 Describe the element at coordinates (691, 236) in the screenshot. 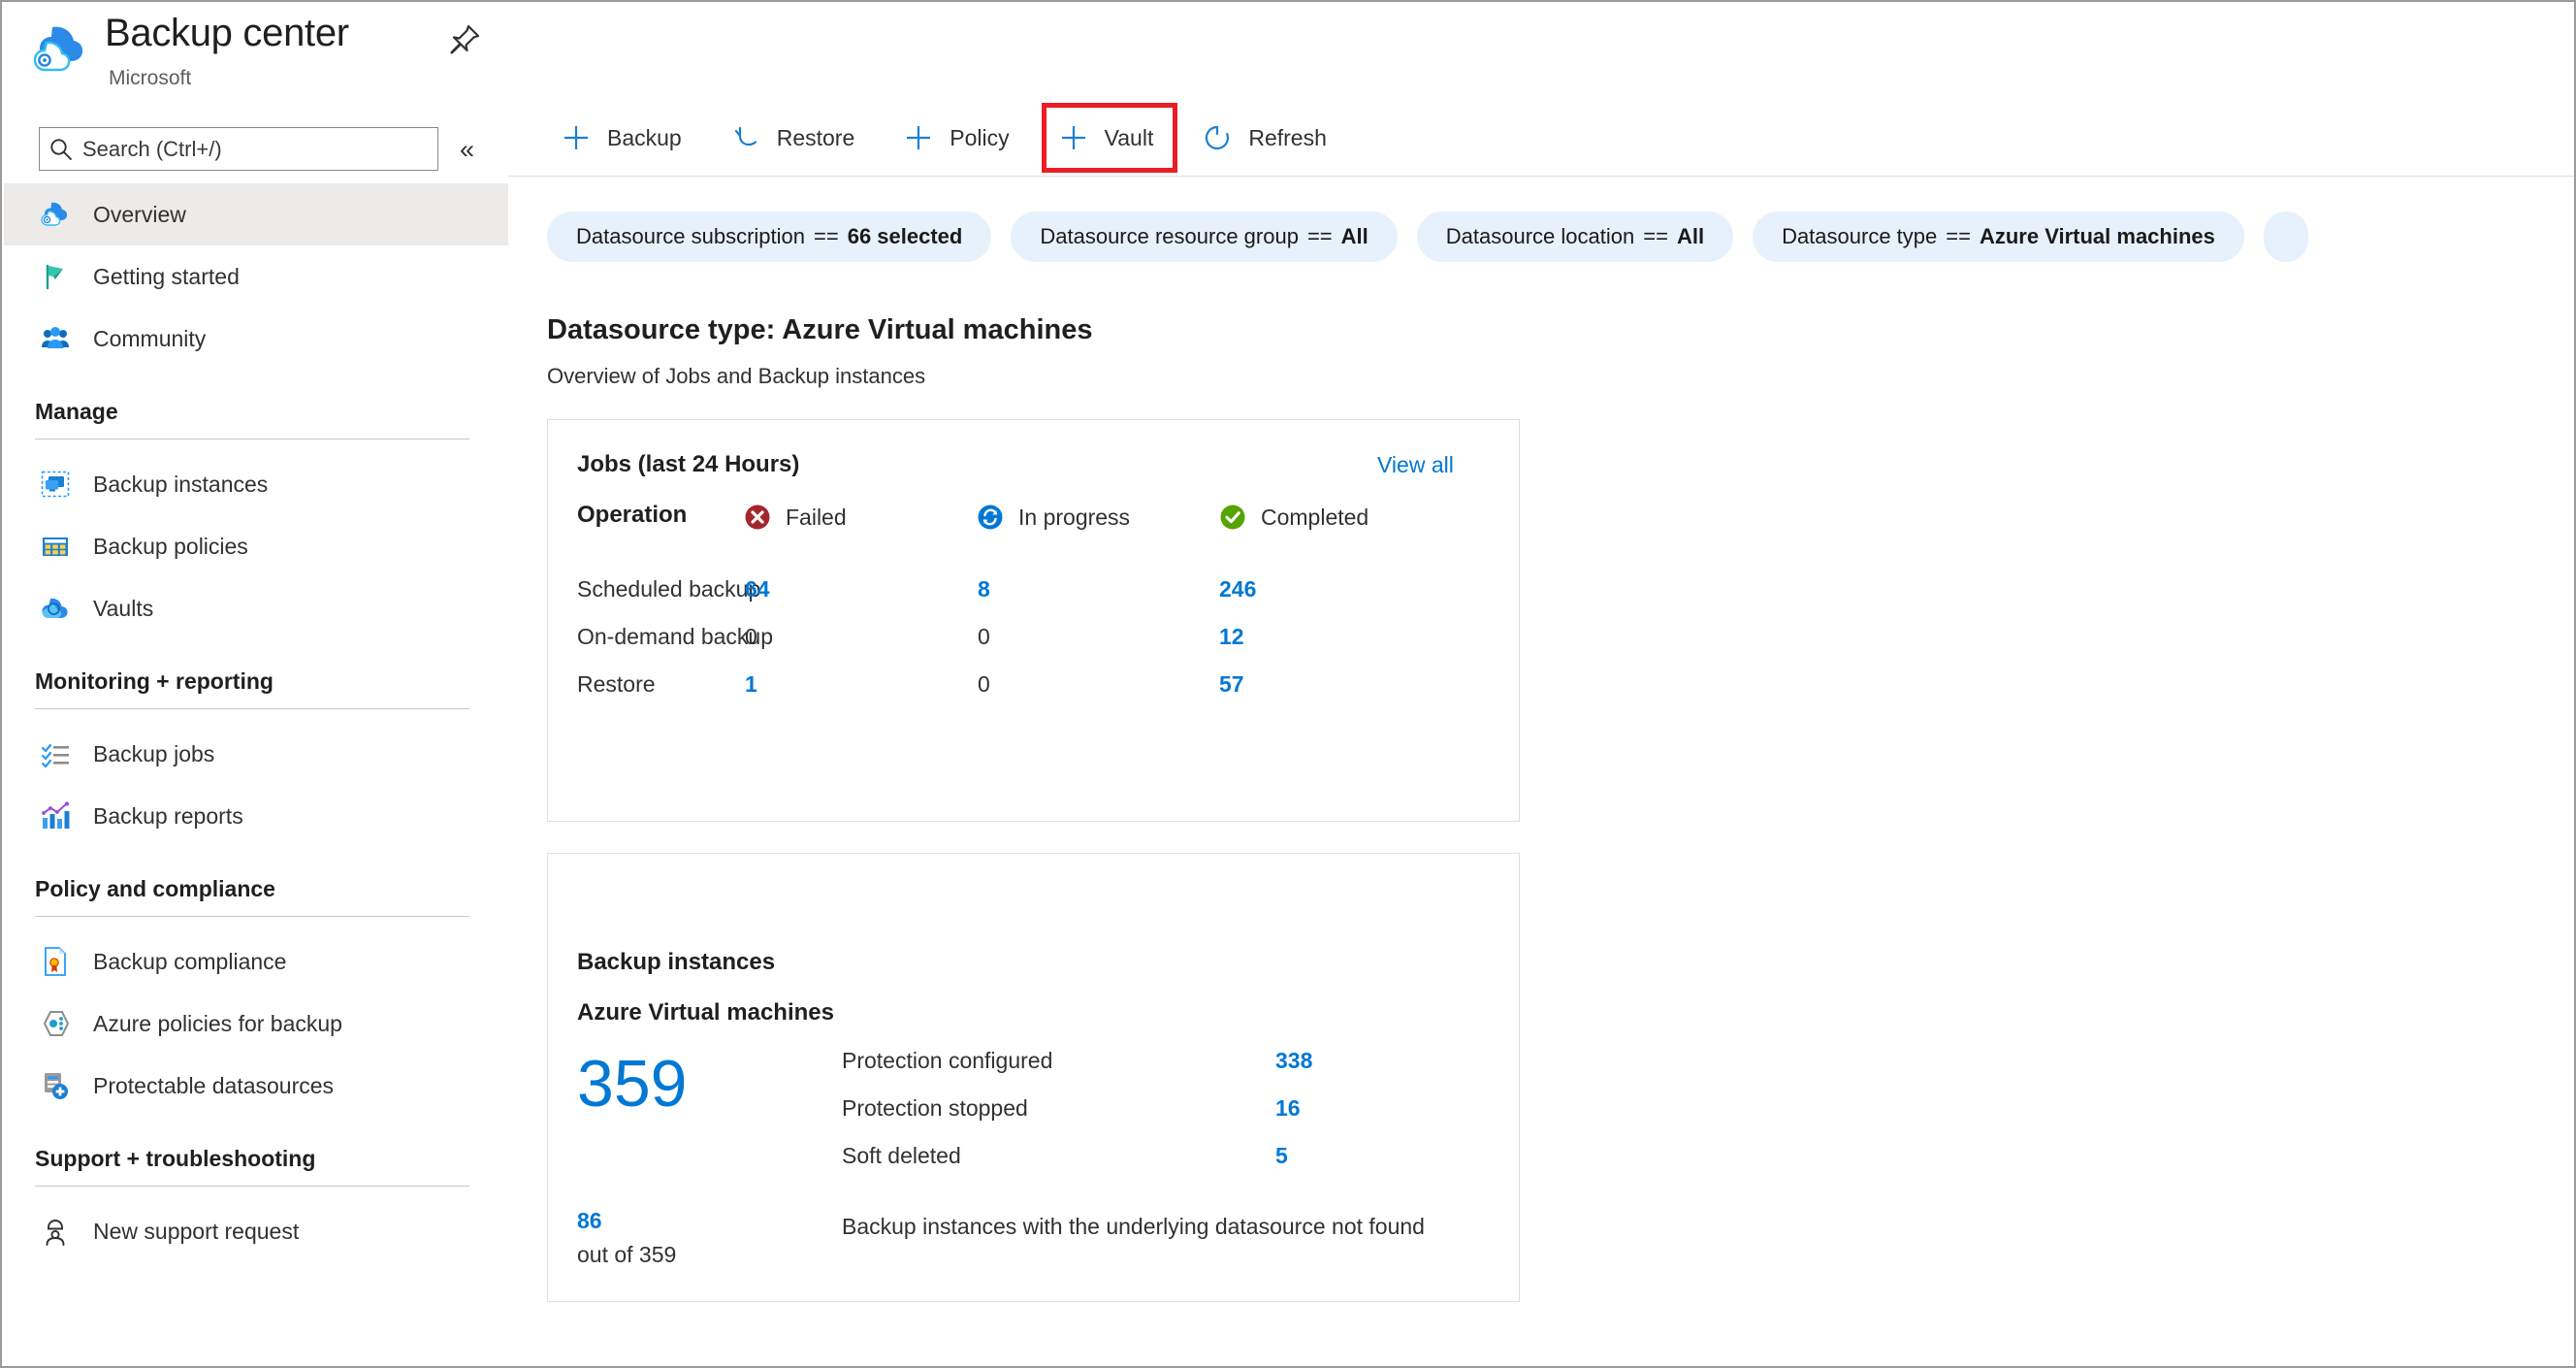

I see `filter-chip-field: Datasource subscription` at that location.